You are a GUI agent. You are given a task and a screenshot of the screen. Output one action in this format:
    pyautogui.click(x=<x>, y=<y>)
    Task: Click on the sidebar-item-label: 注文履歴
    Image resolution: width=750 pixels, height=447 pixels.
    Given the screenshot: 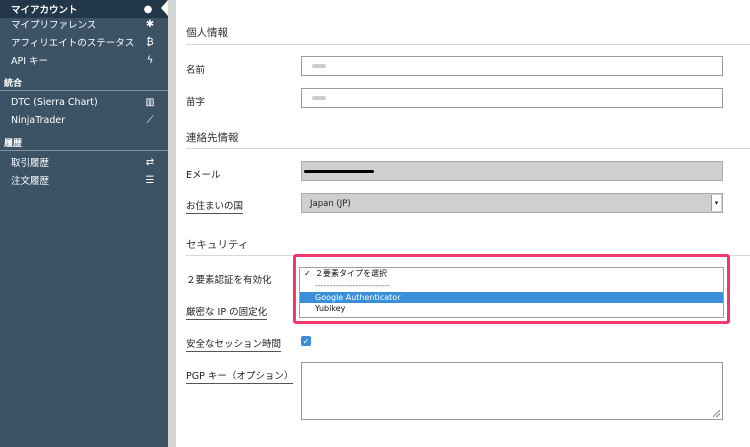 What is the action you would take?
    pyautogui.click(x=30, y=181)
    